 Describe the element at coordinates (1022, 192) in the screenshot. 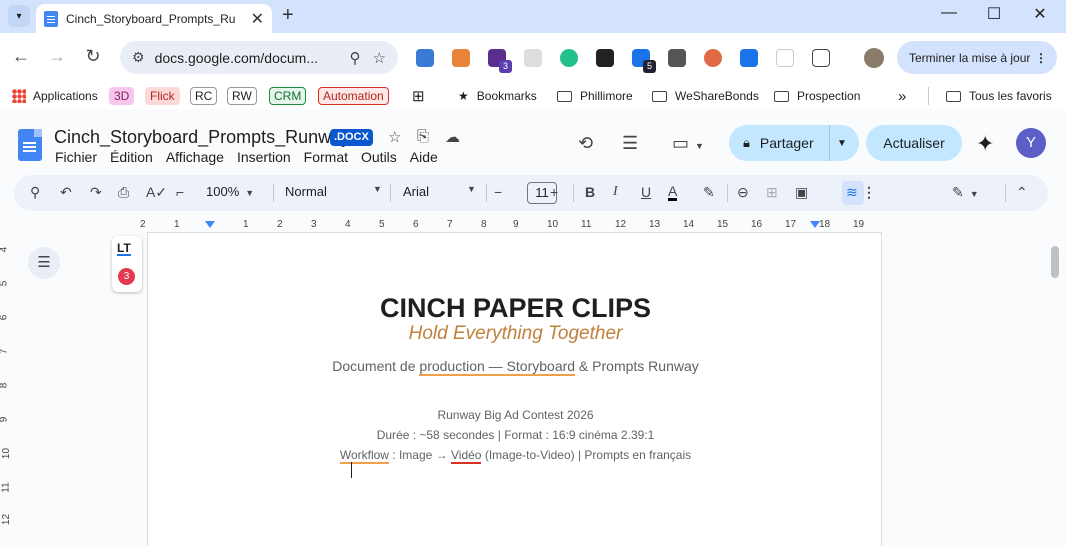

I see `collapse-menus-icon: ⌃` at that location.